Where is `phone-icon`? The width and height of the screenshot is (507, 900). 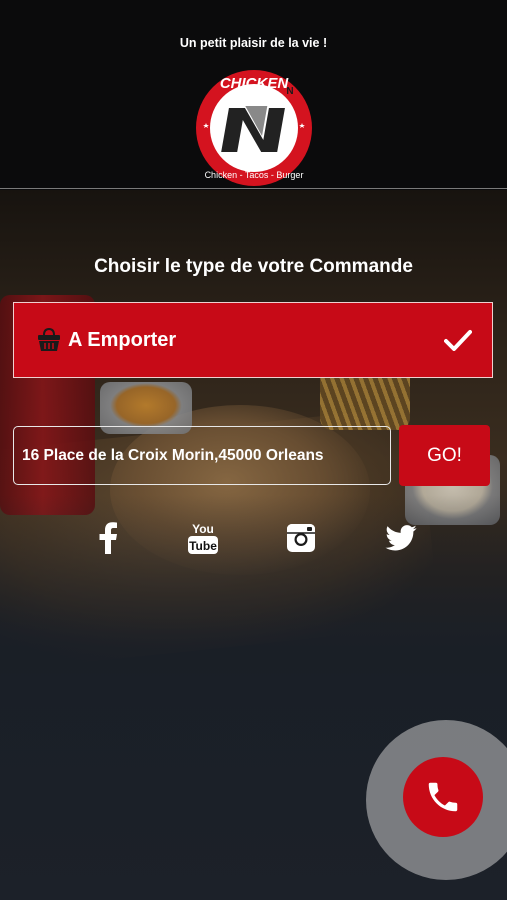 phone-icon is located at coordinates (443, 797).